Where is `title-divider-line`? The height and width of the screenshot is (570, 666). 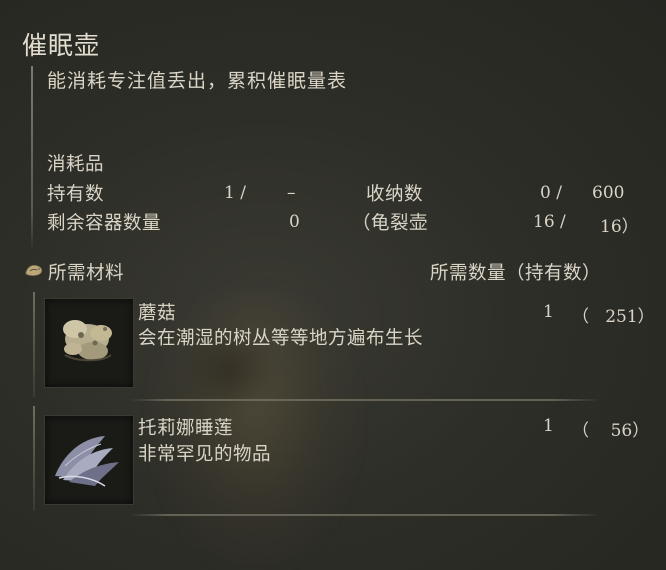 title-divider-line is located at coordinates (32, 158).